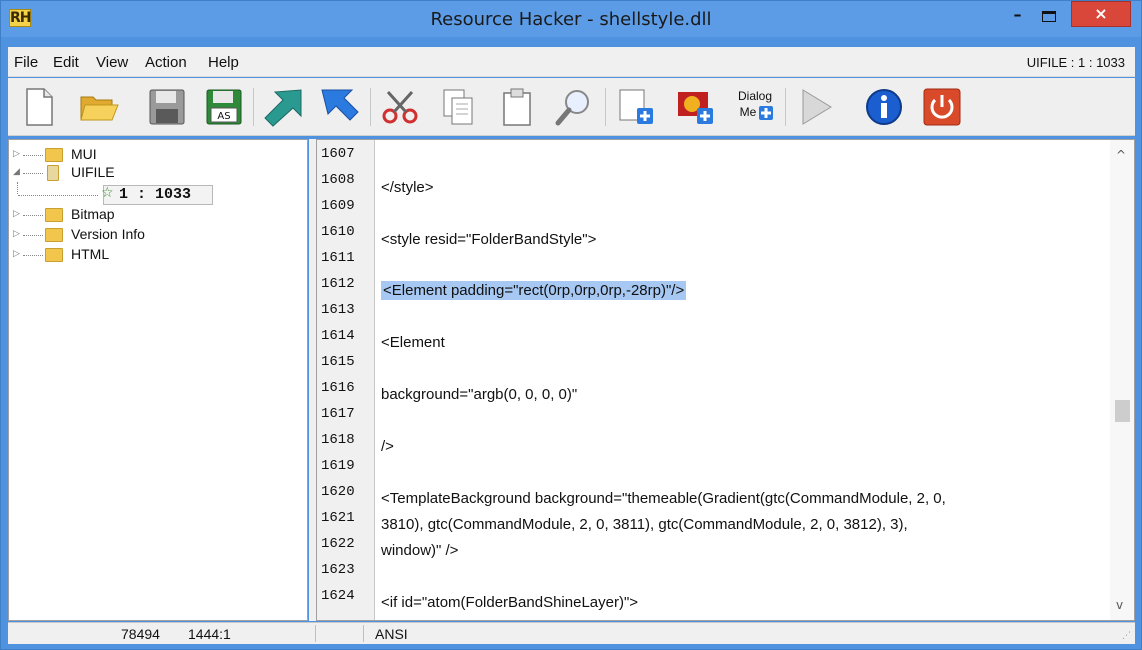  Describe the element at coordinates (166, 62) in the screenshot. I see `menu-action: Action` at that location.